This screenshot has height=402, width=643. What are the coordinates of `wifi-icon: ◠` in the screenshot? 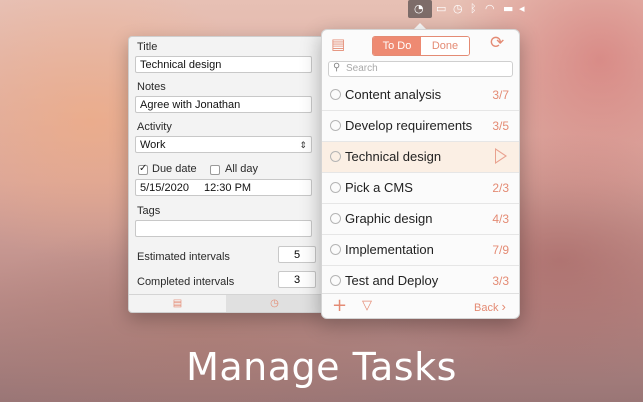 It's located at (490, 9).